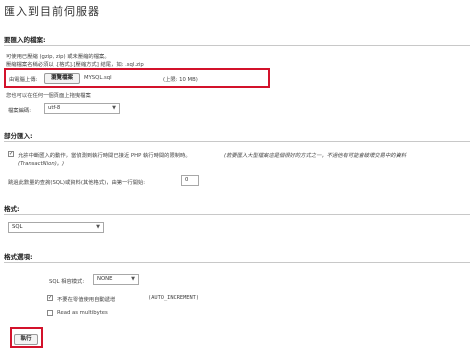  I want to click on file-section-heading: 要匯入的檔案:, so click(25, 40).